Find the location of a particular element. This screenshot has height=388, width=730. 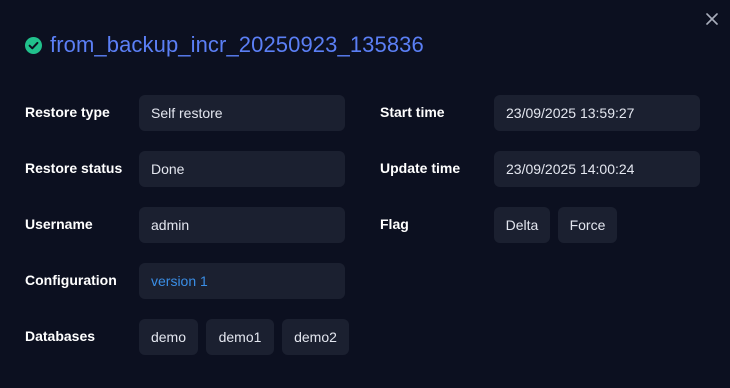

flag-chip-force: Force is located at coordinates (587, 225).